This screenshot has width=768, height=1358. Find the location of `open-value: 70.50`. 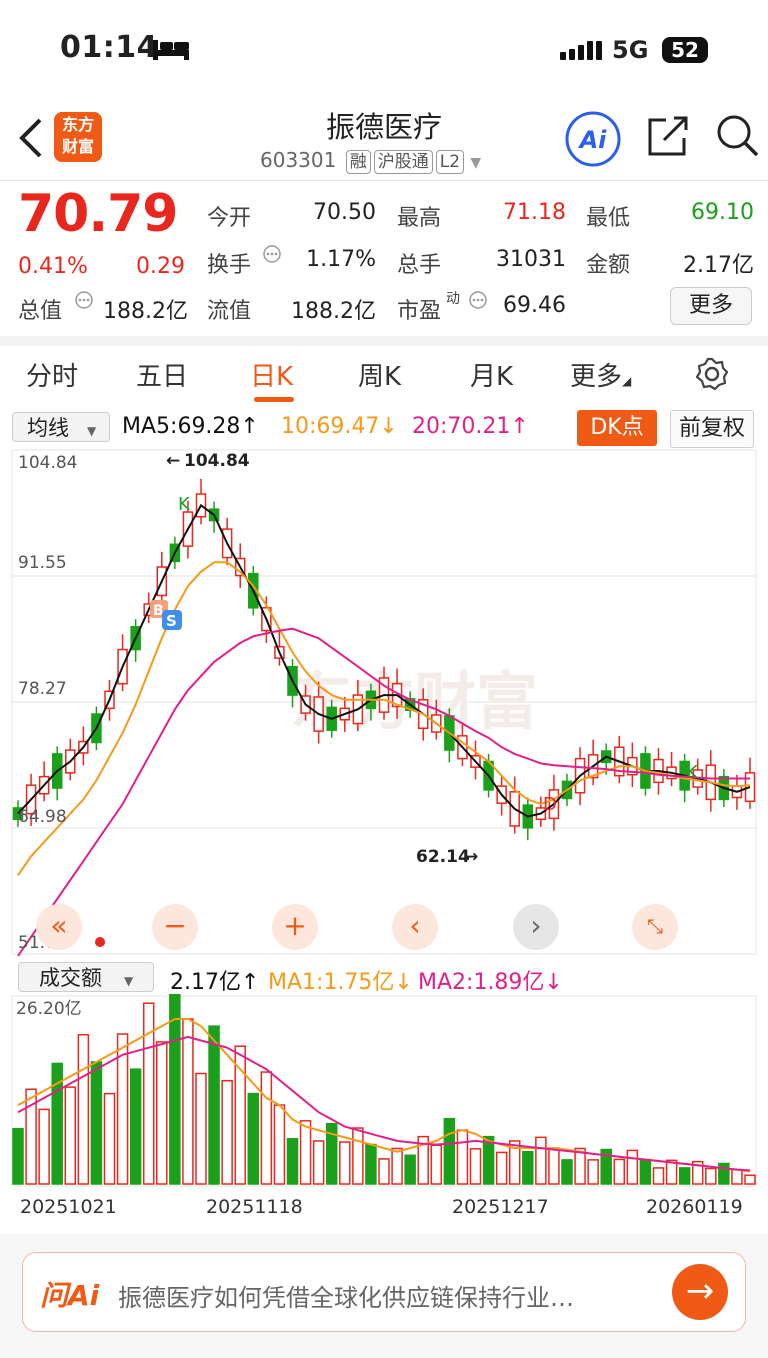

open-value: 70.50 is located at coordinates (344, 212).